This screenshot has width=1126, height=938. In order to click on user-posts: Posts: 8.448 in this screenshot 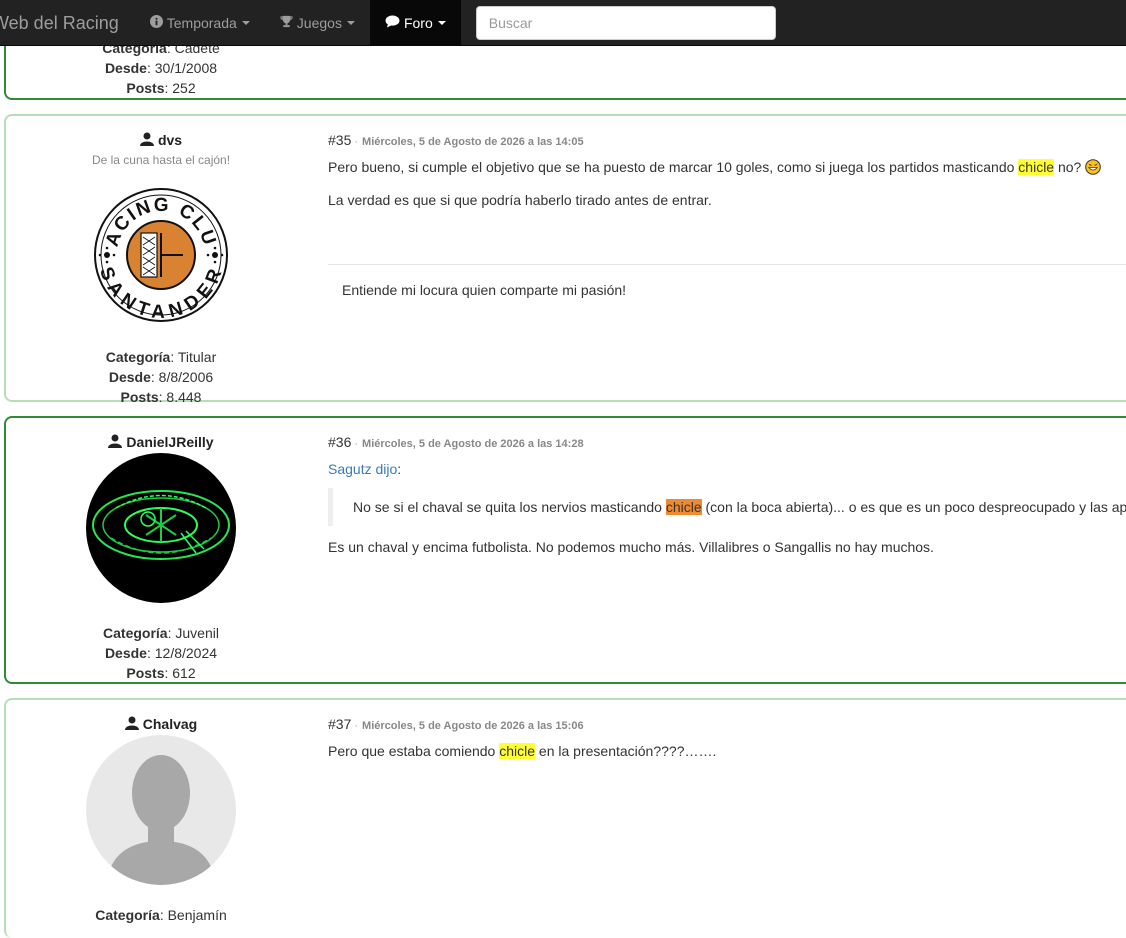, I will do `click(161, 397)`.